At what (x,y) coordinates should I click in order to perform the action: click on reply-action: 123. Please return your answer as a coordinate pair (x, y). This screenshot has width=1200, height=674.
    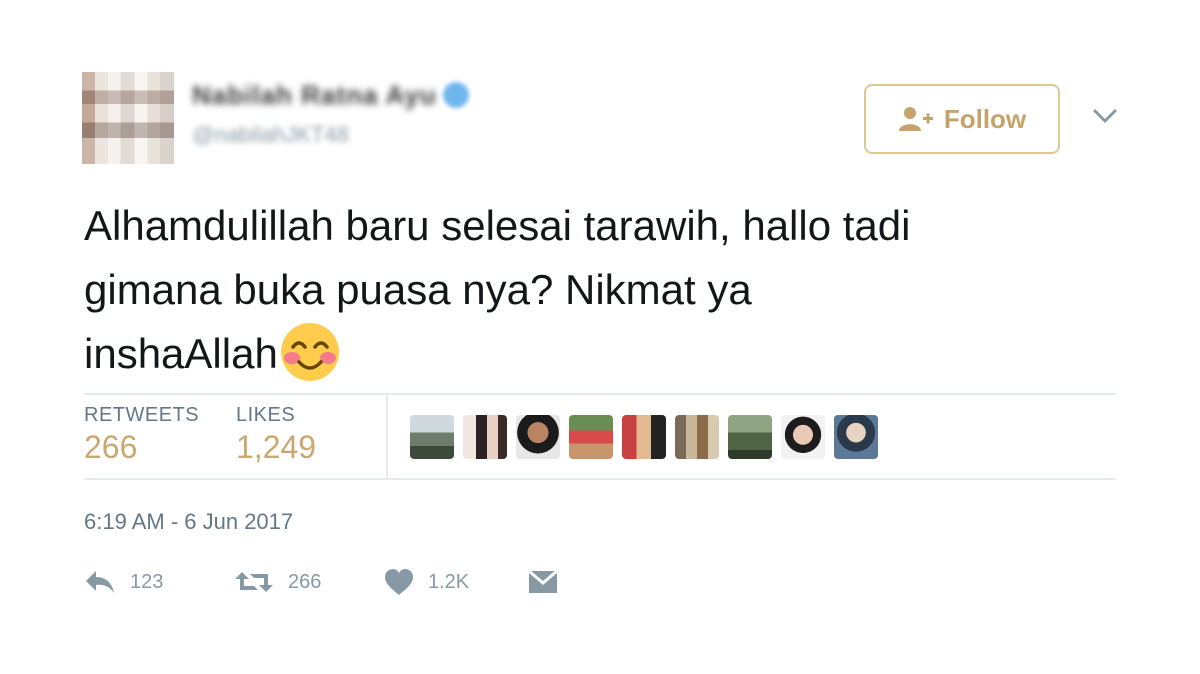
    Looking at the image, I should click on (123, 582).